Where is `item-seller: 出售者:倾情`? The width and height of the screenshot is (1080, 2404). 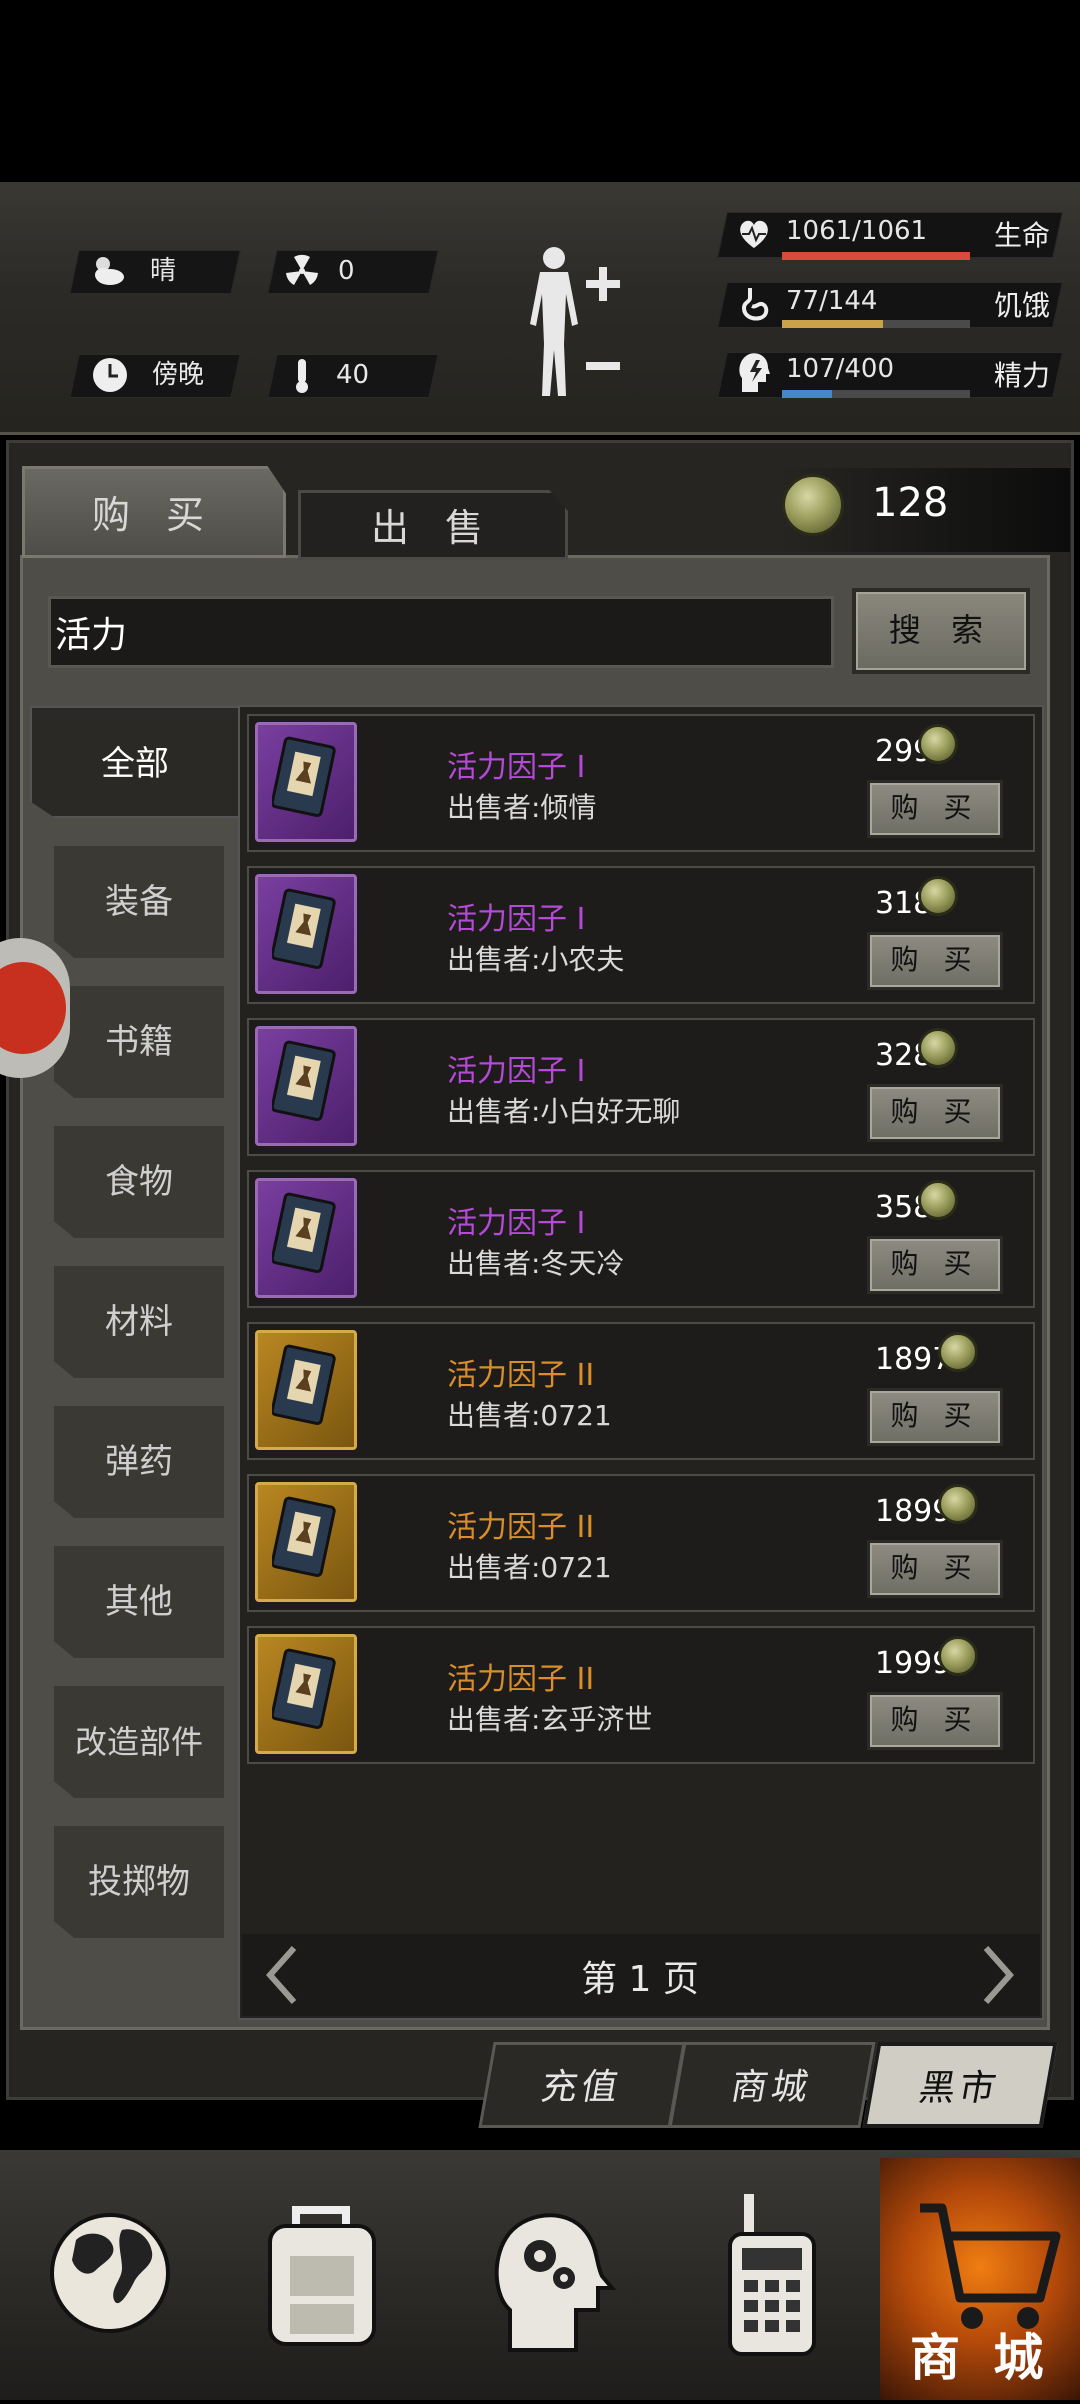 item-seller: 出售者:倾情 is located at coordinates (522, 807).